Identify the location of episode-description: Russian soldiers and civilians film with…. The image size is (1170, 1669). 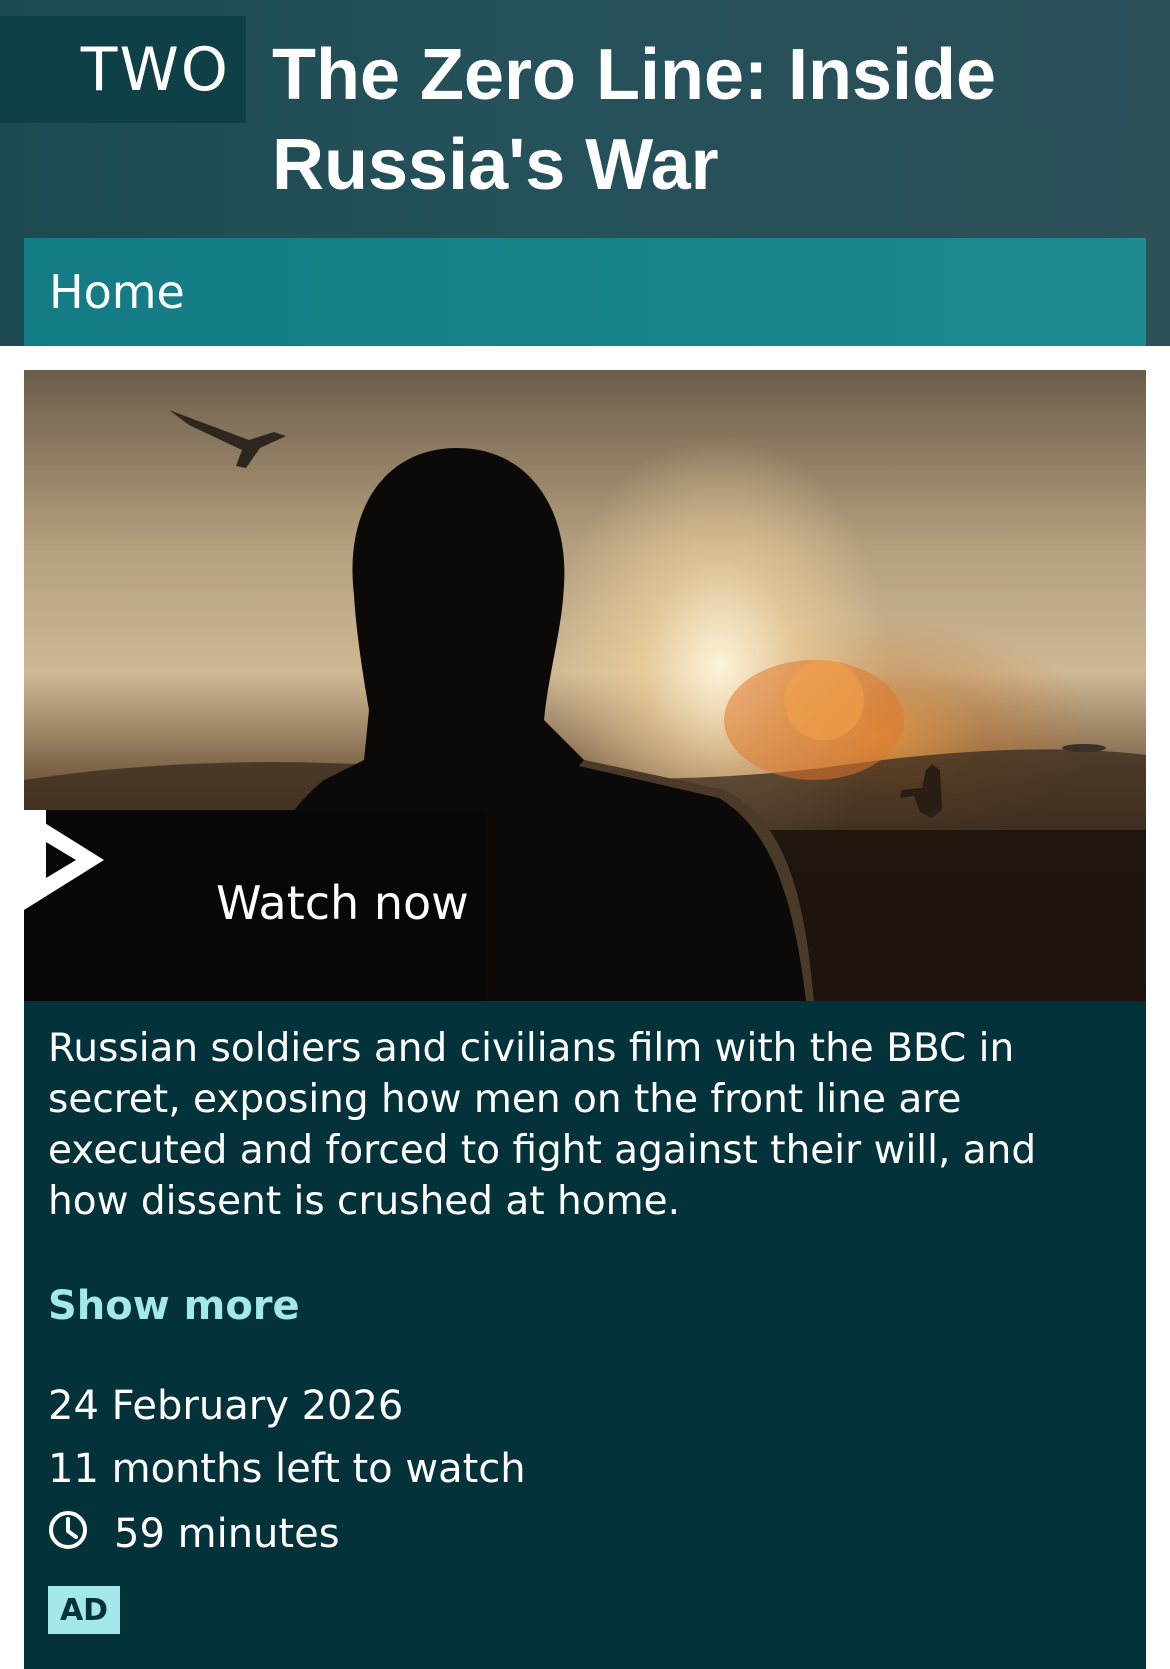
(542, 1125).